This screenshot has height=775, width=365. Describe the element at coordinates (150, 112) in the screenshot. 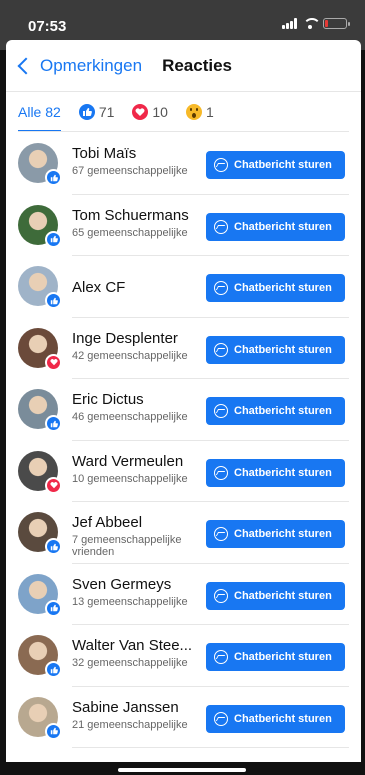

I see `tab-love: 10` at that location.